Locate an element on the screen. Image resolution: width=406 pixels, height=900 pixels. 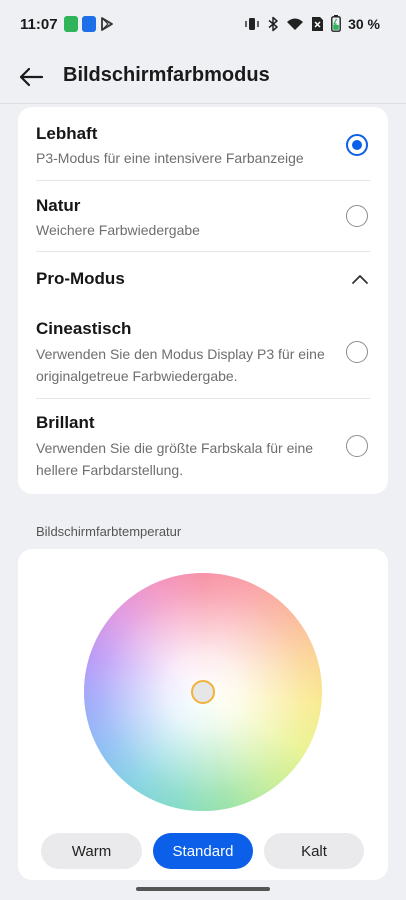
color-temperature-label: Bildschirmfarbtemperatur is located at coordinates (109, 531).